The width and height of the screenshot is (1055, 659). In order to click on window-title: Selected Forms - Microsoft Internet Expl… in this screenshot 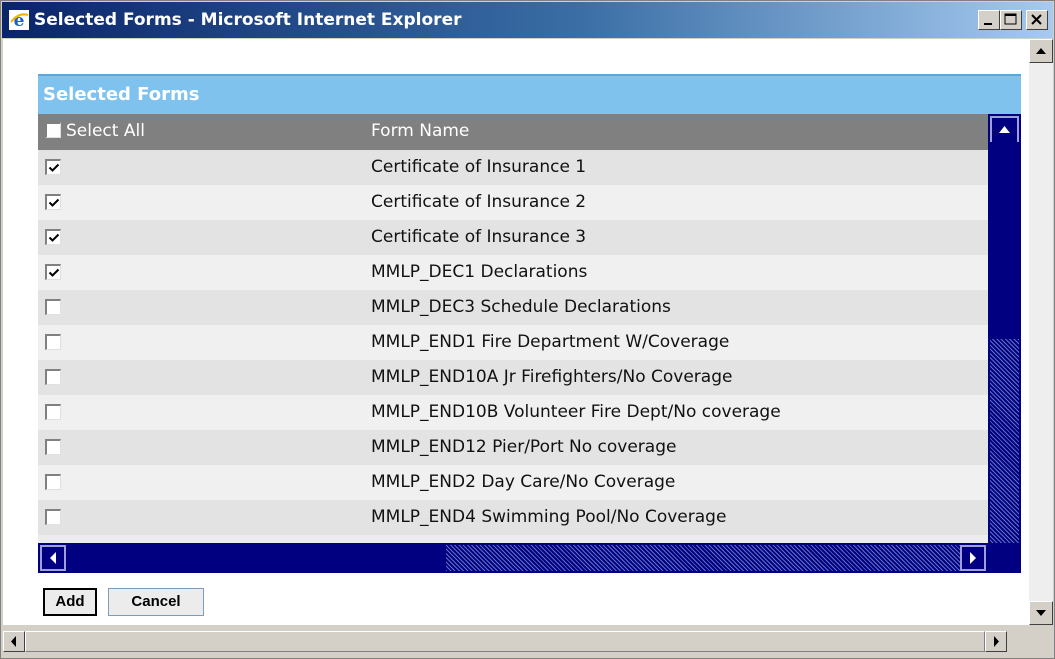, I will do `click(248, 20)`.